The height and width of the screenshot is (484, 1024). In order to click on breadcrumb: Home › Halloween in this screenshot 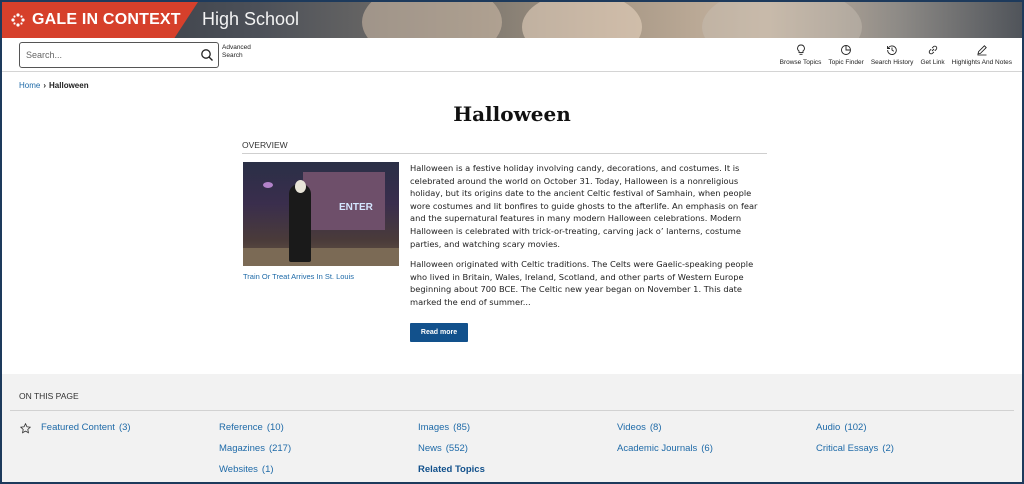, I will do `click(54, 85)`.